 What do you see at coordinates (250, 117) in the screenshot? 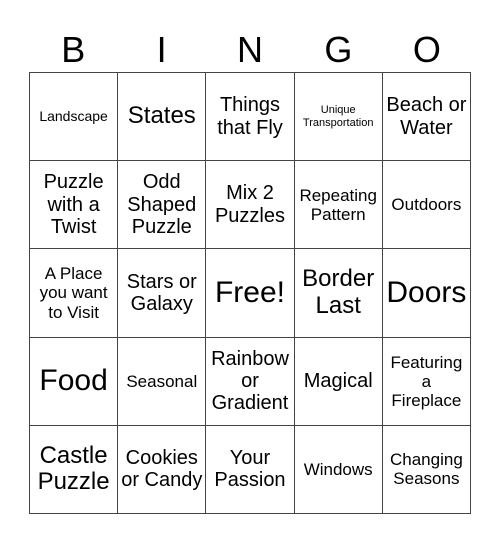
I see `bingo-cell: Things that Fly` at bounding box center [250, 117].